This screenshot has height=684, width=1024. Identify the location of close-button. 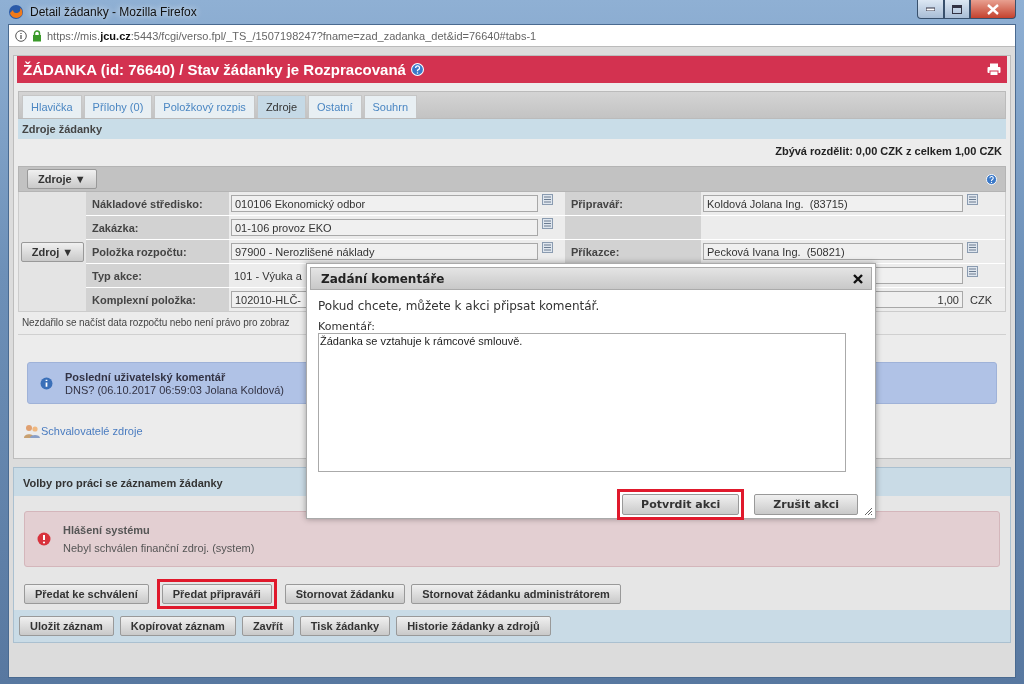
(993, 9).